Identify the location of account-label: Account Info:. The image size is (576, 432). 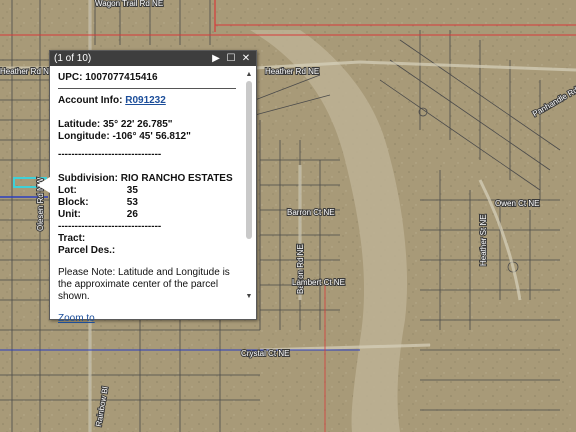
(90, 100).